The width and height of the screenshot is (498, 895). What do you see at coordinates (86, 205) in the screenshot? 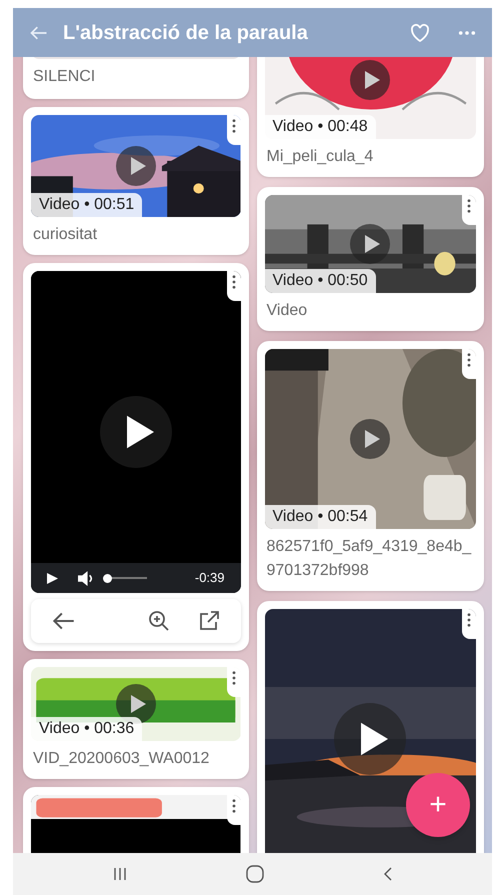
I see `video-duration: Video • 00:51` at bounding box center [86, 205].